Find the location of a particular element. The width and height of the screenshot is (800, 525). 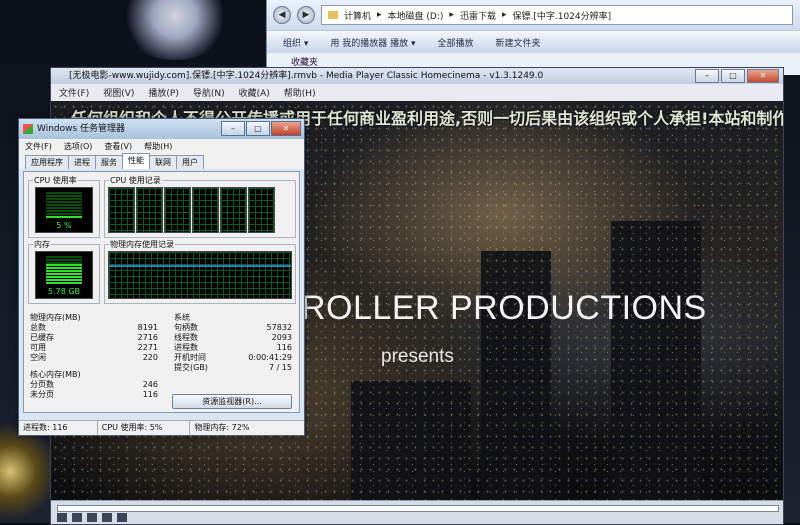

tab-processes: 进程 is located at coordinates (82, 162).